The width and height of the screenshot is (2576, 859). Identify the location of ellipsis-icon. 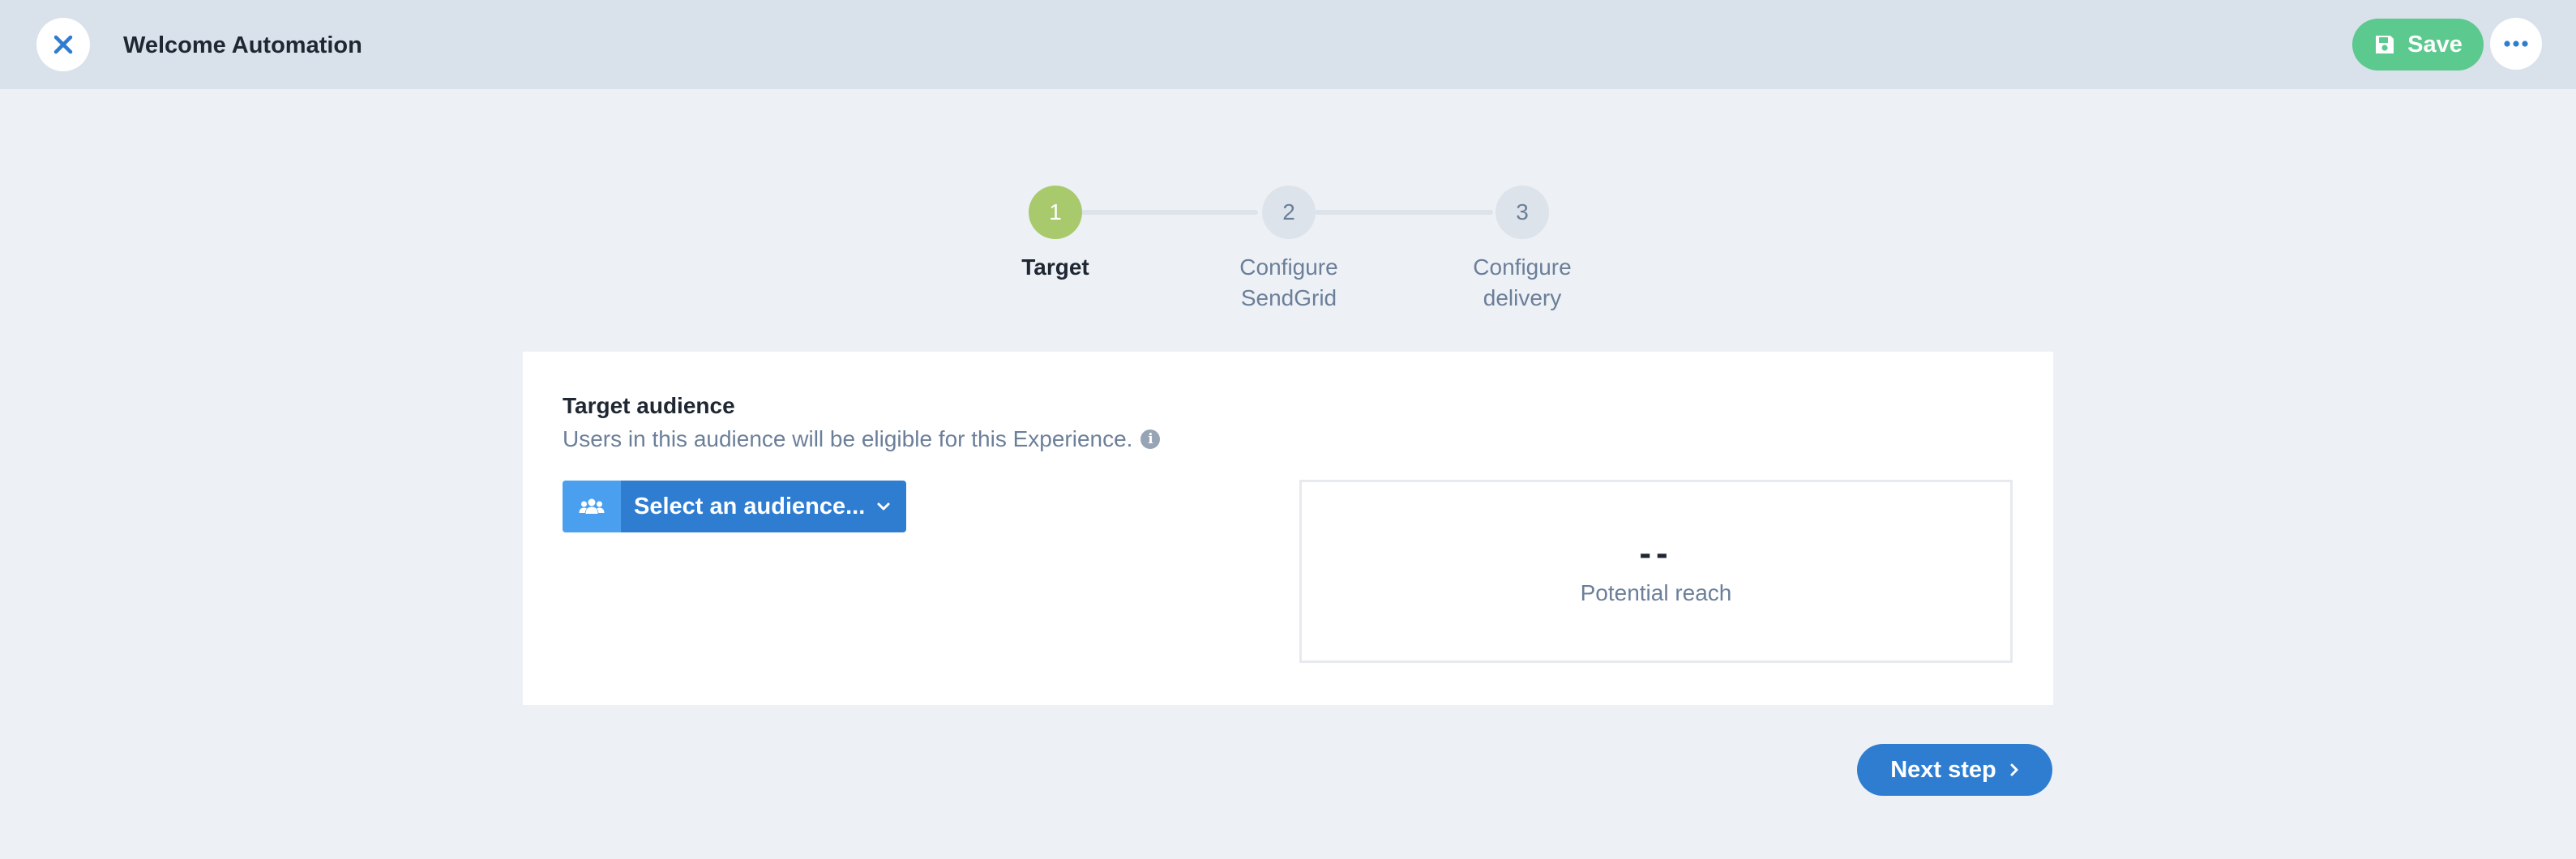
(2516, 44).